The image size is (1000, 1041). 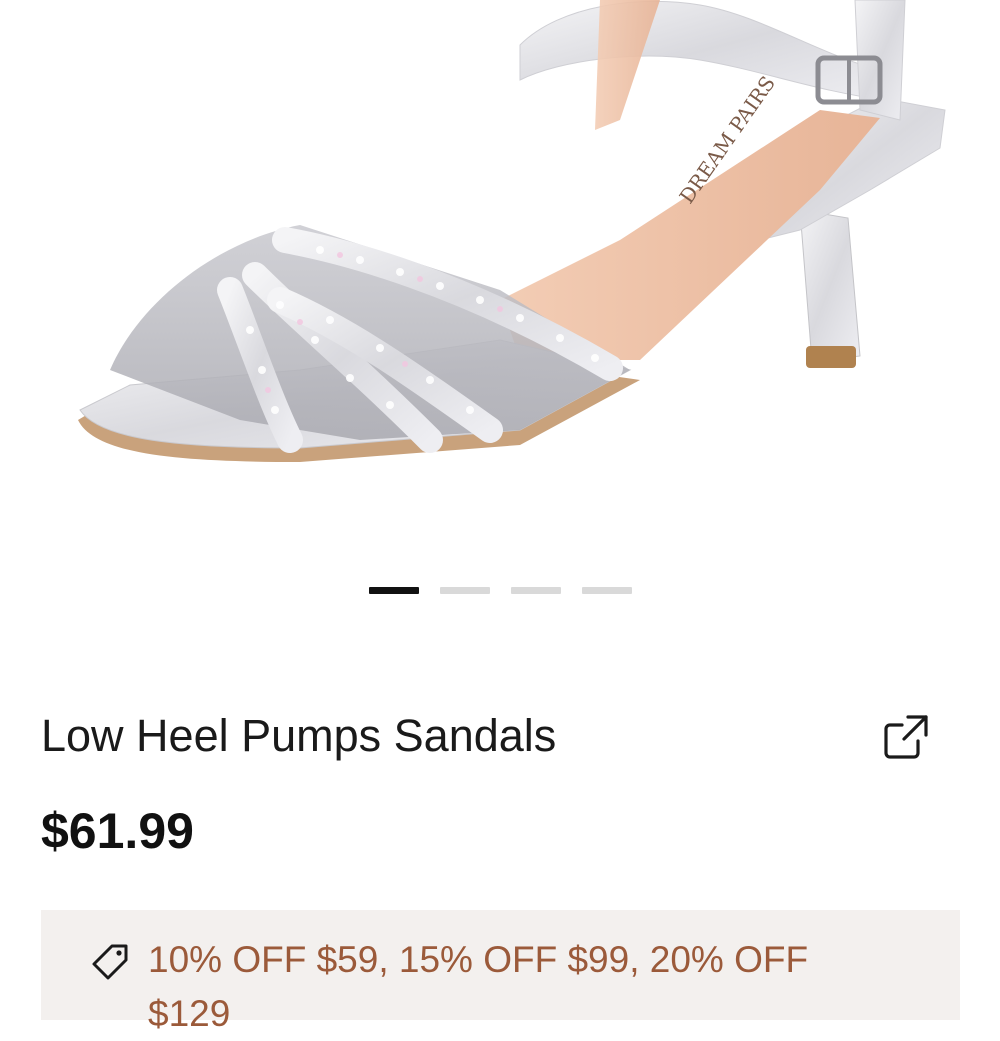 I want to click on promo-banner: 10% OFF $59, 15% OFF $99, 20% OFF $129, so click(x=500, y=972).